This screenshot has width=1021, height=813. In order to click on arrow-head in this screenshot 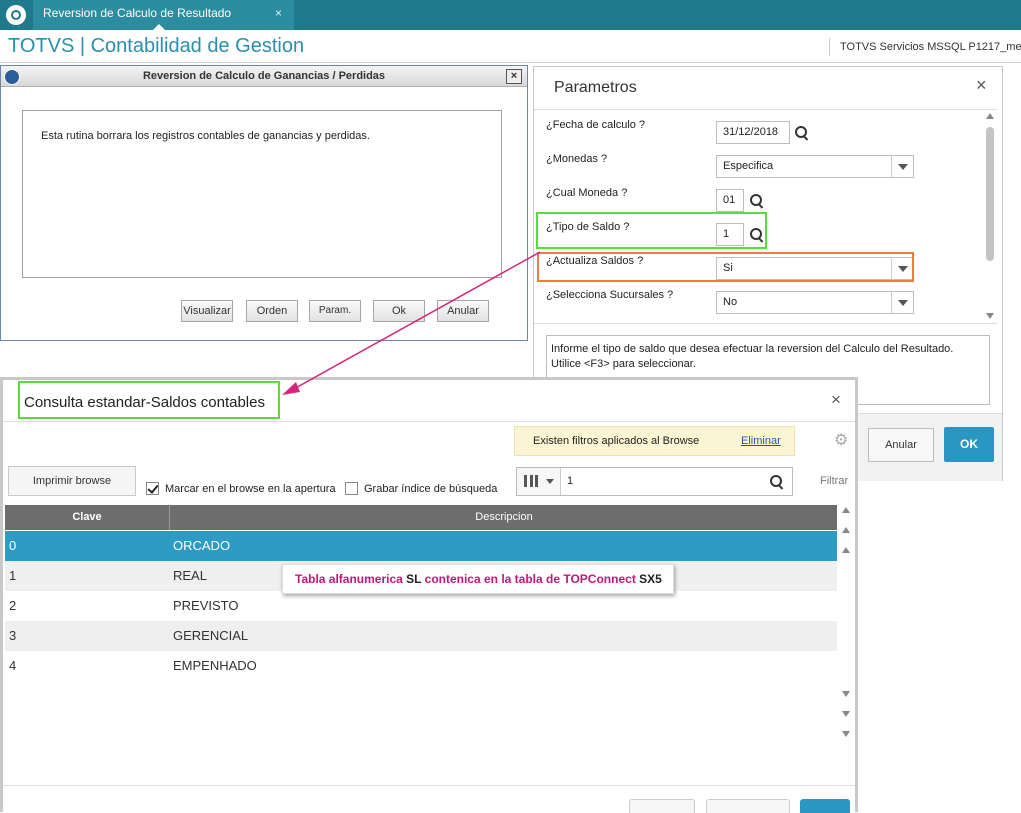, I will do `click(291, 388)`.